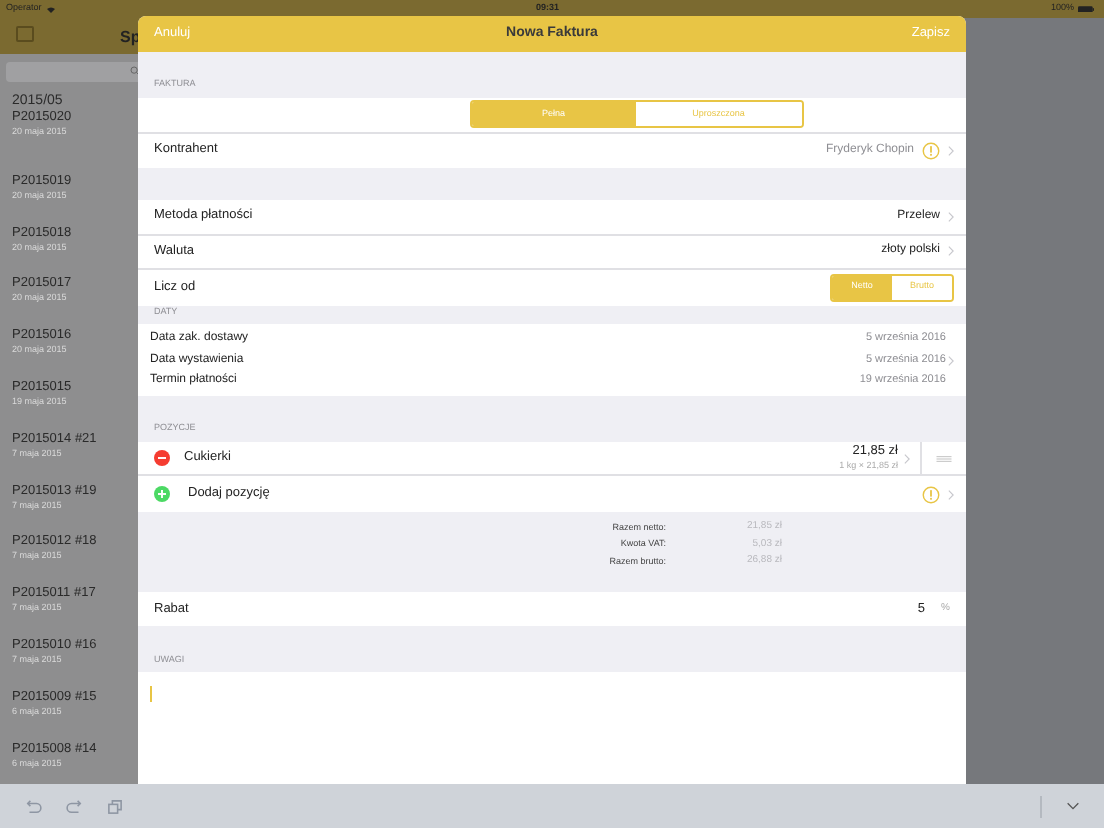 Image resolution: width=1104 pixels, height=828 pixels. What do you see at coordinates (33, 806) in the screenshot?
I see `undo-icon` at bounding box center [33, 806].